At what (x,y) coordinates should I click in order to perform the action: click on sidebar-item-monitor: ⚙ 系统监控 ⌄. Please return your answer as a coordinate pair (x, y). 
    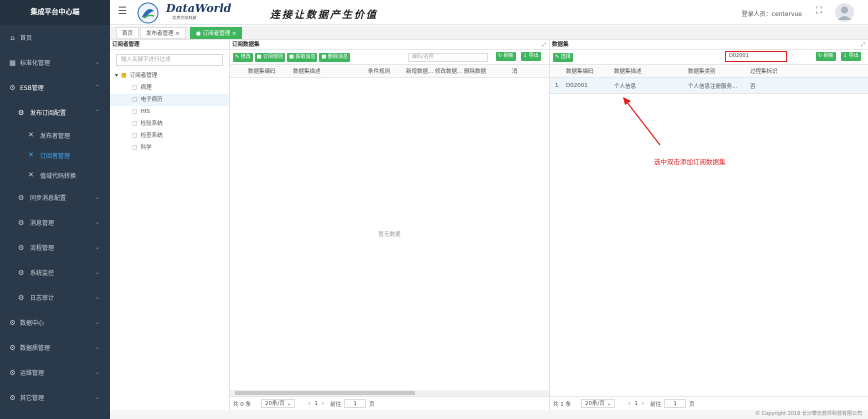
    Looking at the image, I should click on (55, 272).